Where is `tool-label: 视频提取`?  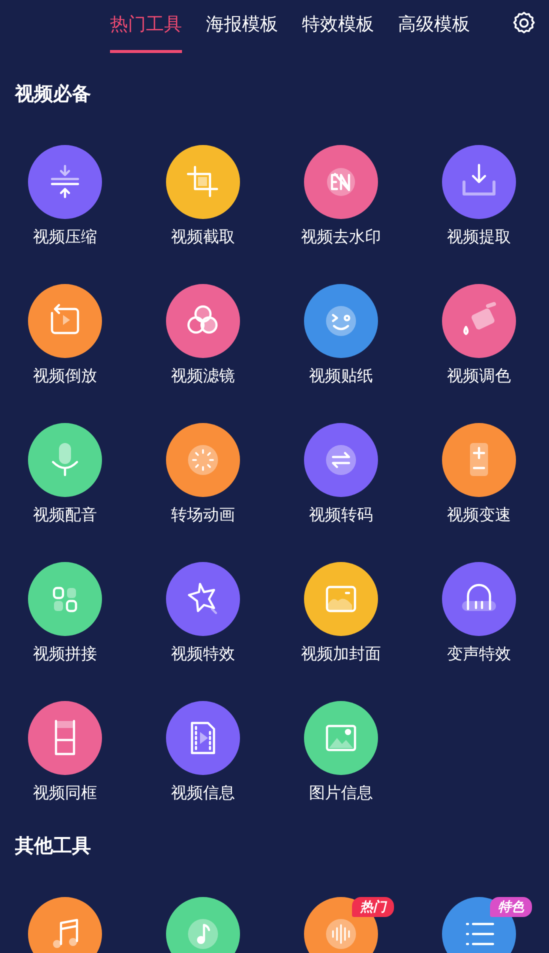 tool-label: 视频提取 is located at coordinates (479, 238).